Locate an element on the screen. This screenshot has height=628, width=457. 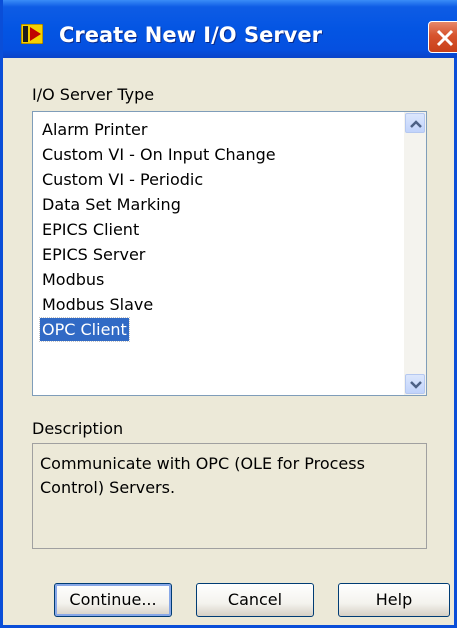
scroll-down-button is located at coordinates (415, 384).